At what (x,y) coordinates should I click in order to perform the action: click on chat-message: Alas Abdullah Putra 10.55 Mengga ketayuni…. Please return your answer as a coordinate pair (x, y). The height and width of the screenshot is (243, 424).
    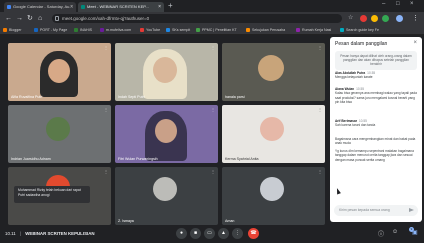
    Looking at the image, I should click on (376, 75).